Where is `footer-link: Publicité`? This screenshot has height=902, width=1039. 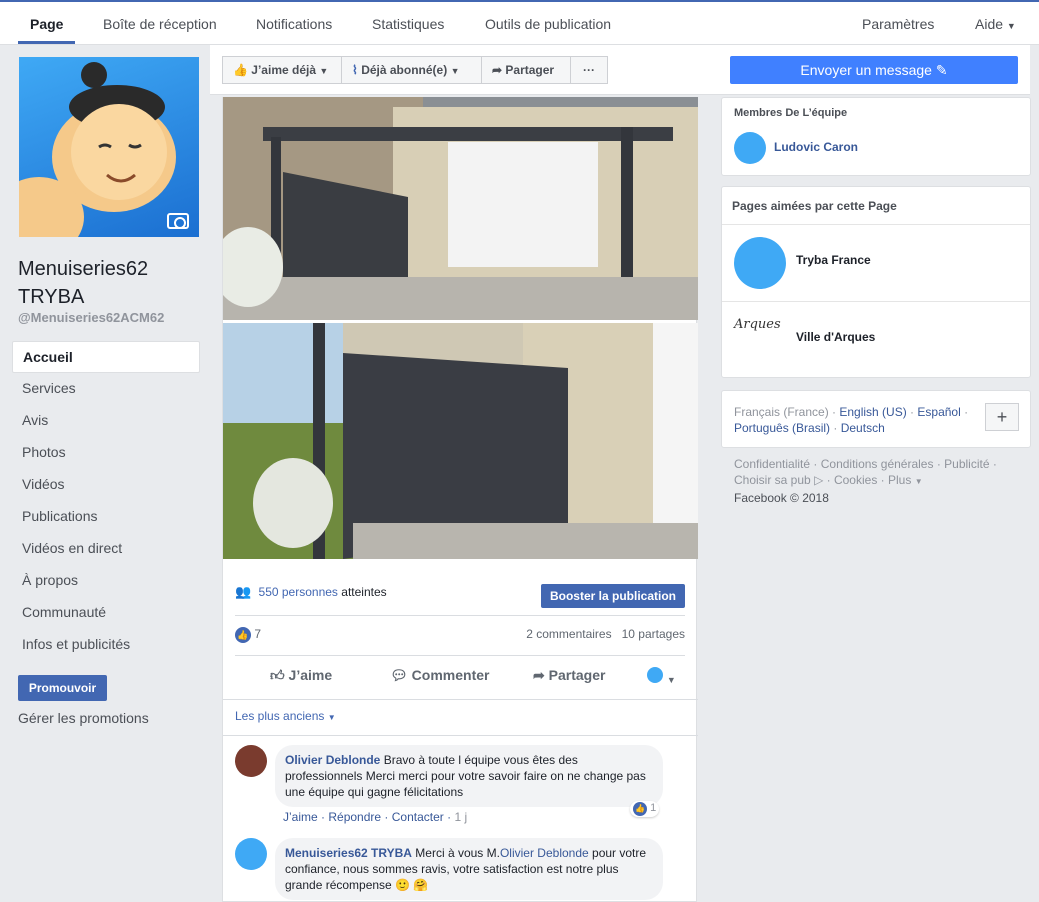 footer-link: Publicité is located at coordinates (966, 464).